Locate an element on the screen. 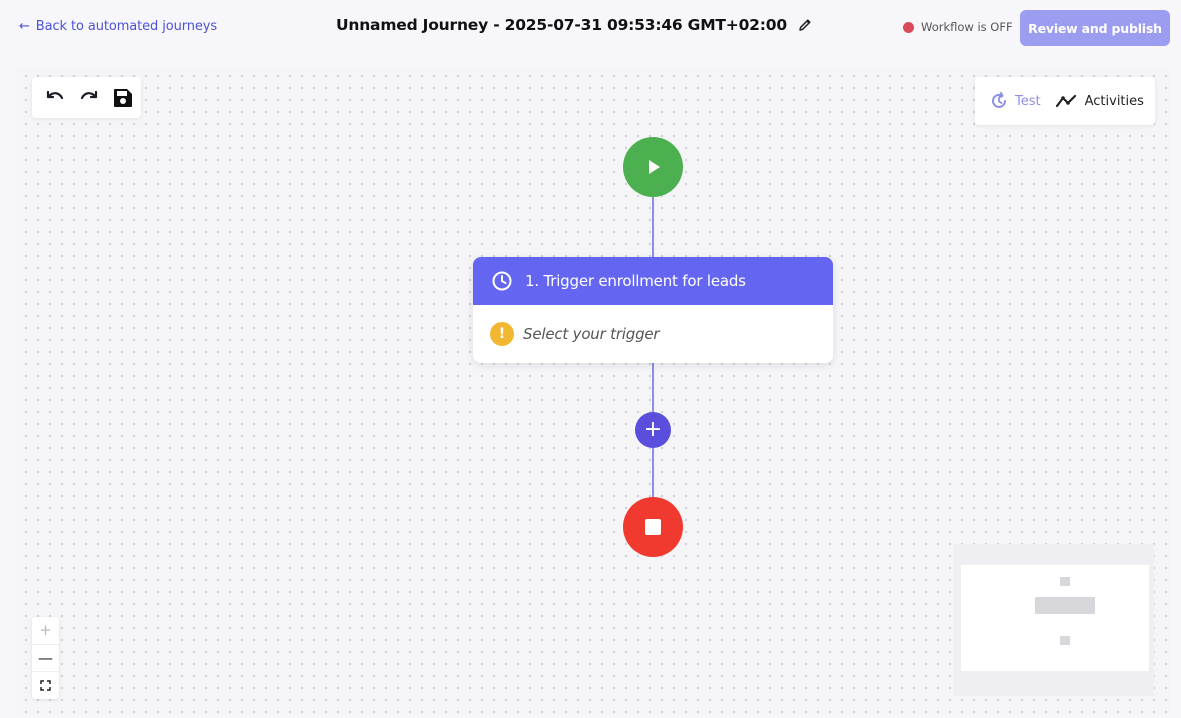  back-link-label: Back to automated journeys is located at coordinates (126, 26).